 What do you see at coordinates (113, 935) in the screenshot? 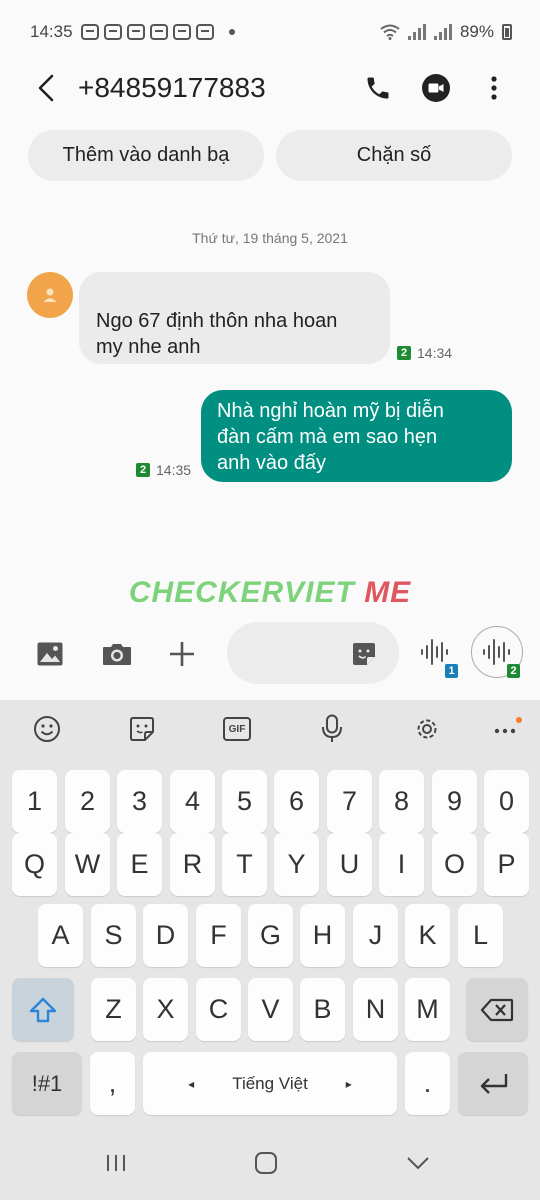
I see `key-s: S` at bounding box center [113, 935].